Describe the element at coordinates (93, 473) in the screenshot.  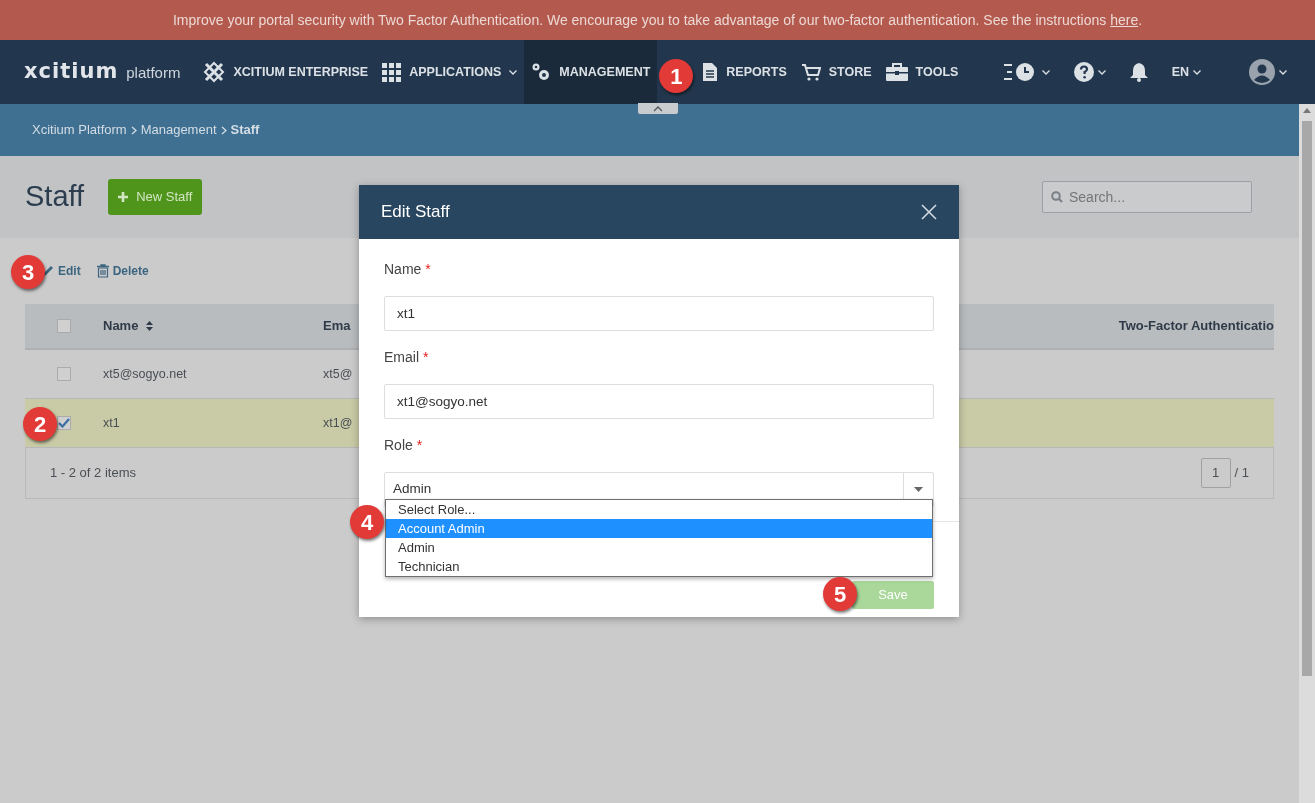
I see `pagination-summary: 1 - 2 of 2 items` at that location.